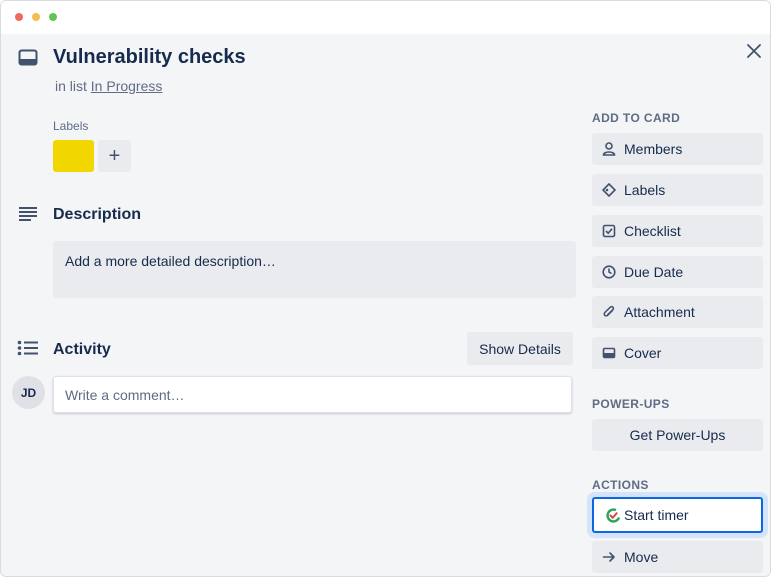  I want to click on description-heading: Description, so click(97, 214).